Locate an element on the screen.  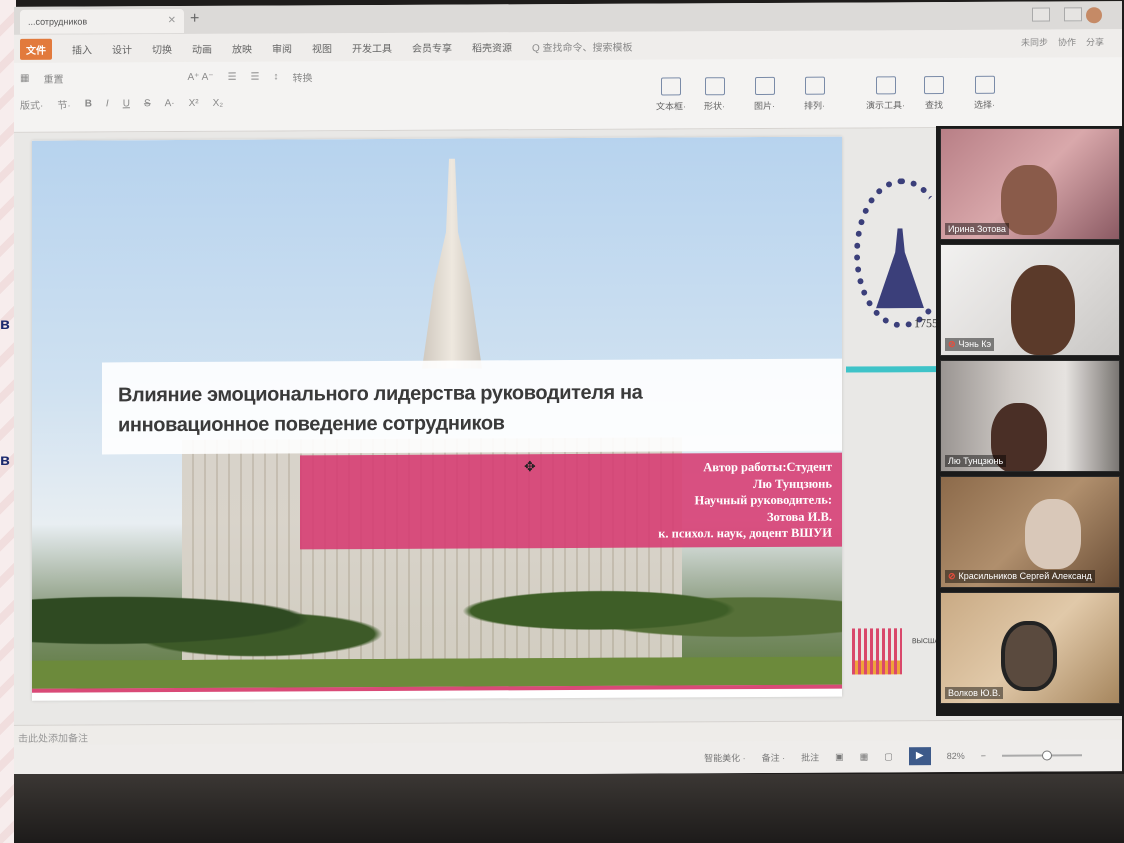
layout-icon is located at coordinates (1041, 14).